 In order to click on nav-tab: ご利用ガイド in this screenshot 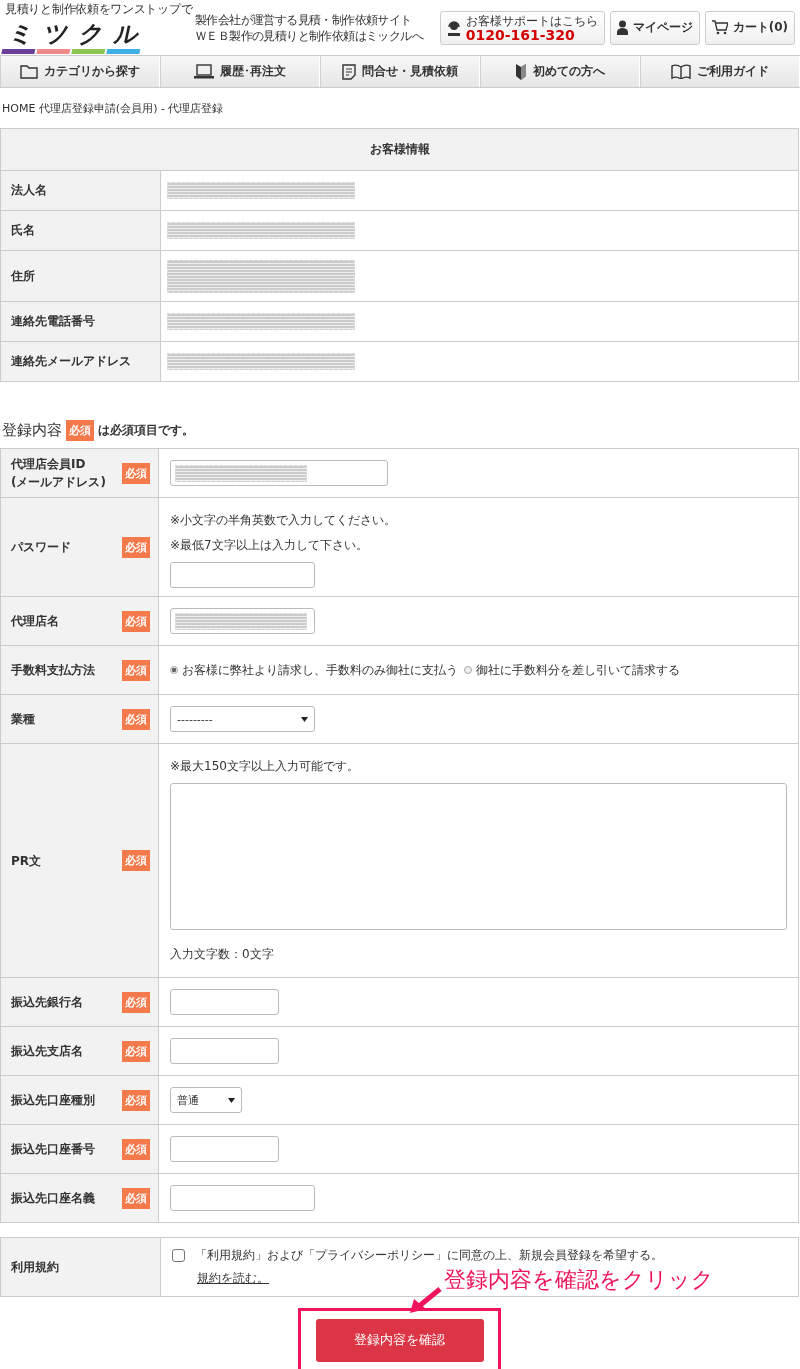, I will do `click(720, 71)`.